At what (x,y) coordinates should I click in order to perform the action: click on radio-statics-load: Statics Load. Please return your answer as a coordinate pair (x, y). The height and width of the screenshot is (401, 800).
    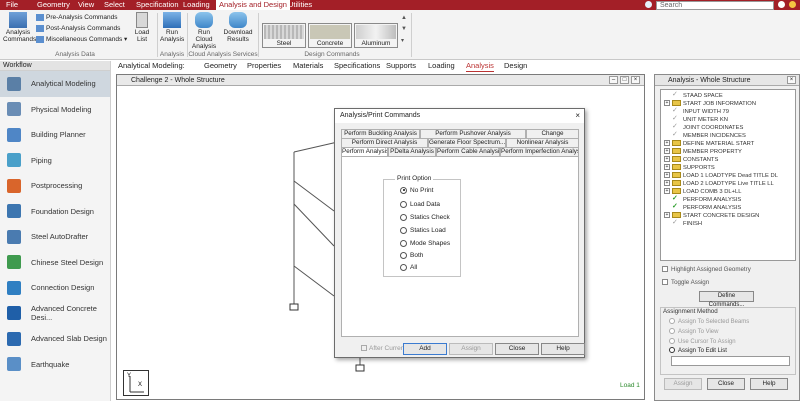
    Looking at the image, I should click on (423, 230).